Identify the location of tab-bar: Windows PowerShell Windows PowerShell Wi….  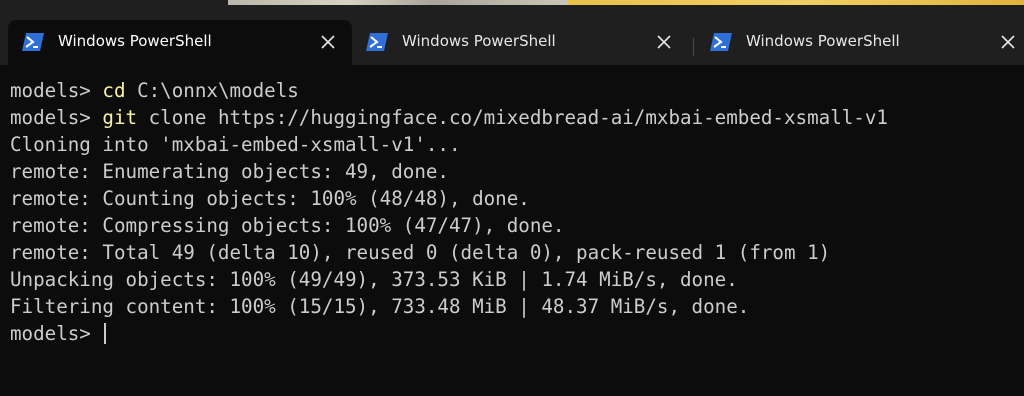
(512, 36).